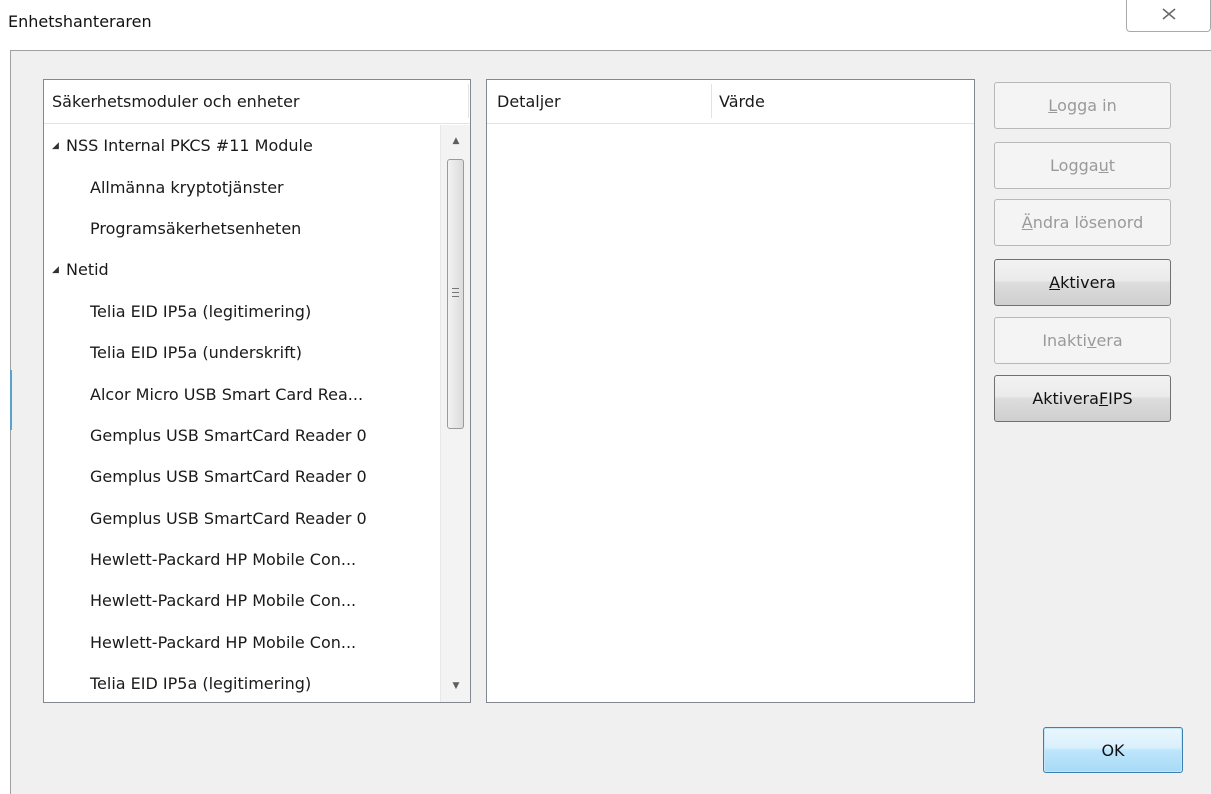  I want to click on button-label: IPS, so click(1120, 398).